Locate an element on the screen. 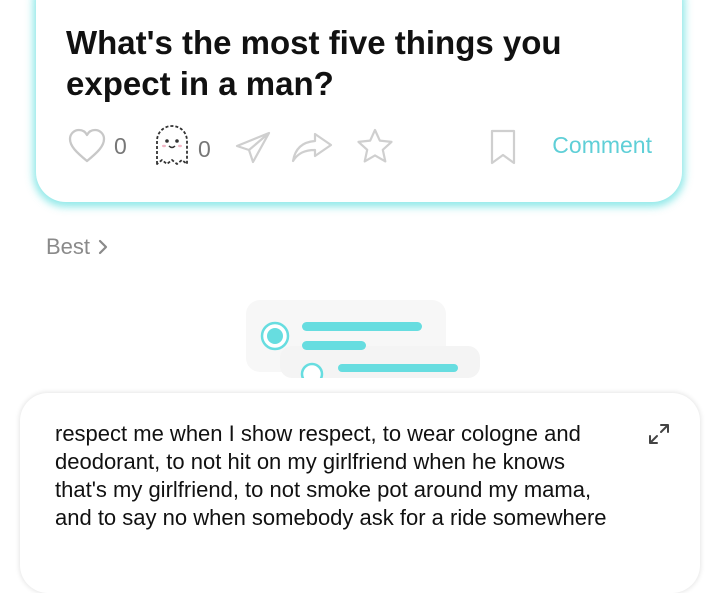  expand-icon is located at coordinates (659, 434).